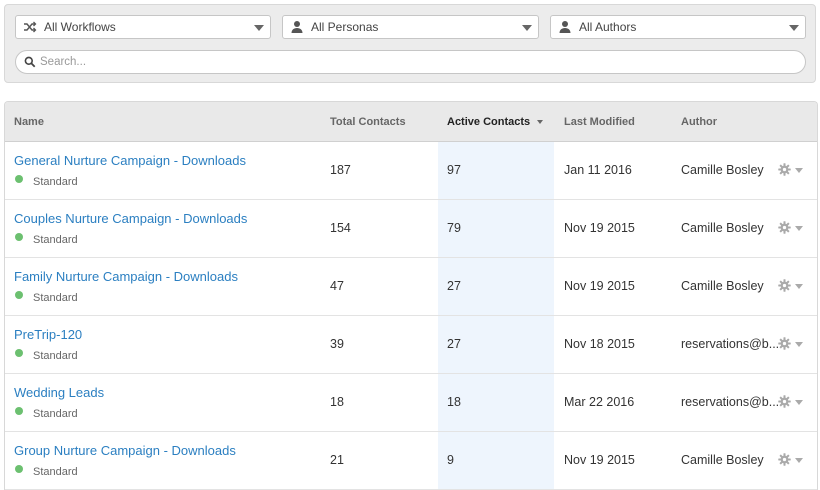 Image resolution: width=820 pixels, height=490 pixels. I want to click on active-contacts-value: 79, so click(454, 228).